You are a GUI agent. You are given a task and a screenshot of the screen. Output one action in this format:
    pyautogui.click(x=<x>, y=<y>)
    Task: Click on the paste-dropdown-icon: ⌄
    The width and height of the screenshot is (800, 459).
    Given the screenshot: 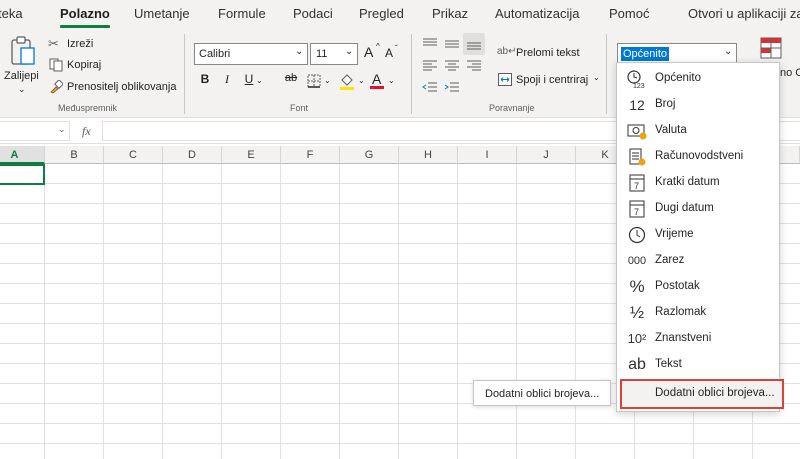 What is the action you would take?
    pyautogui.click(x=22, y=89)
    